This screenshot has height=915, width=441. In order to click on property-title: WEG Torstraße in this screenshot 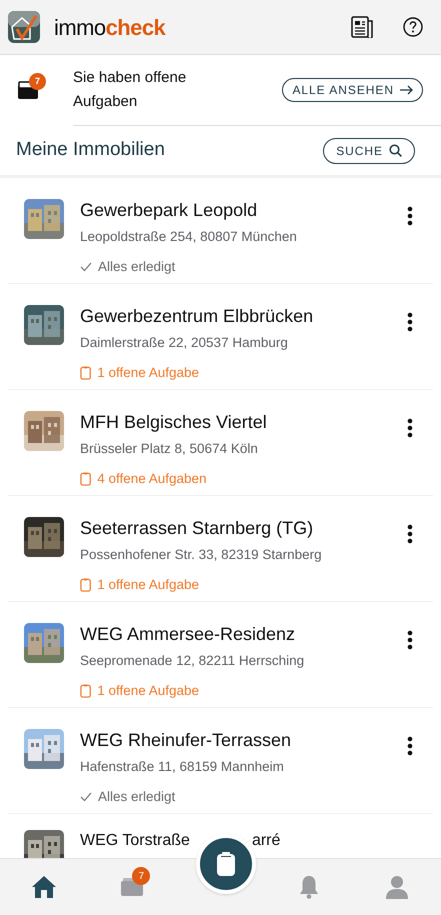, I will do `click(135, 841)`.